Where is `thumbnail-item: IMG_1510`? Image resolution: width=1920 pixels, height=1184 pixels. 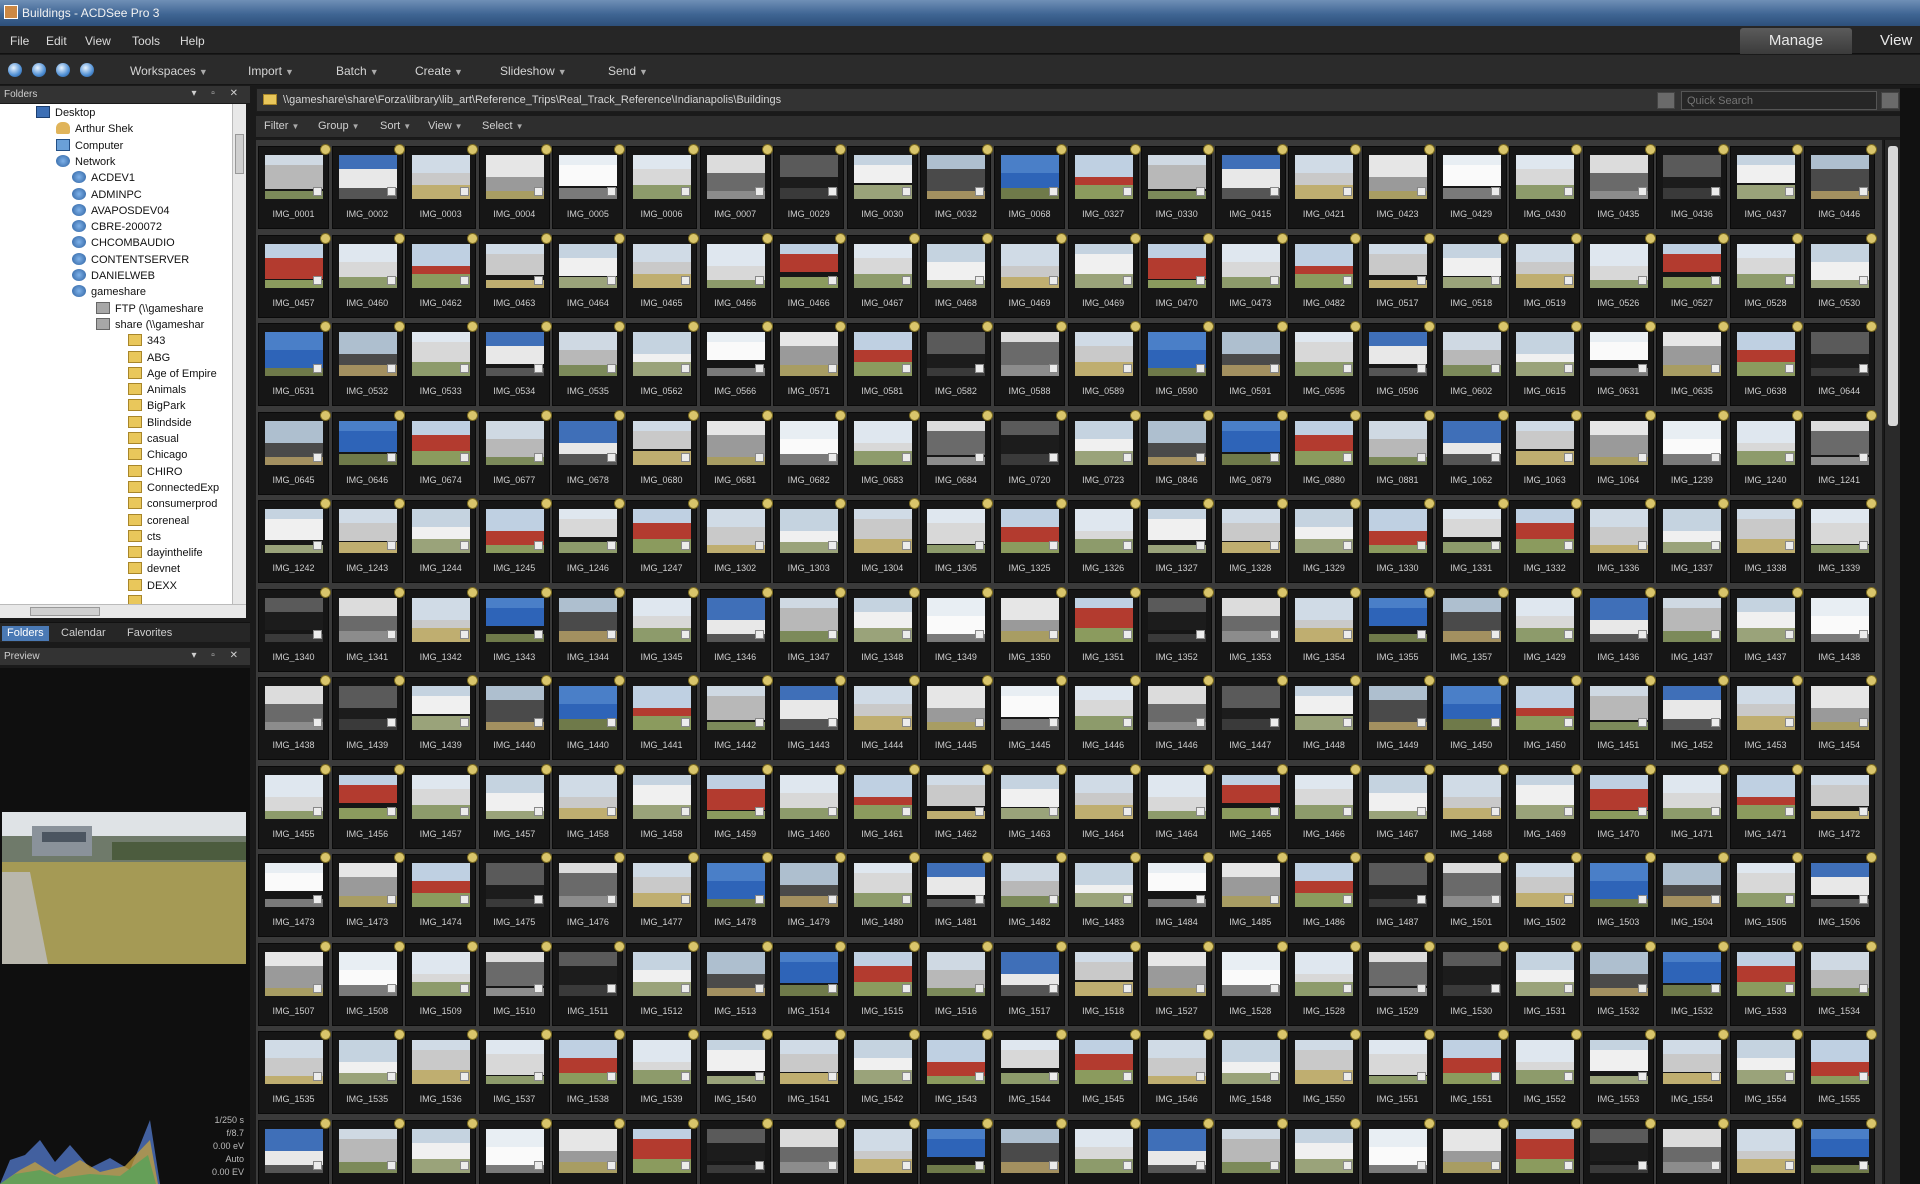
thumbnail-item: IMG_1510 is located at coordinates (515, 983).